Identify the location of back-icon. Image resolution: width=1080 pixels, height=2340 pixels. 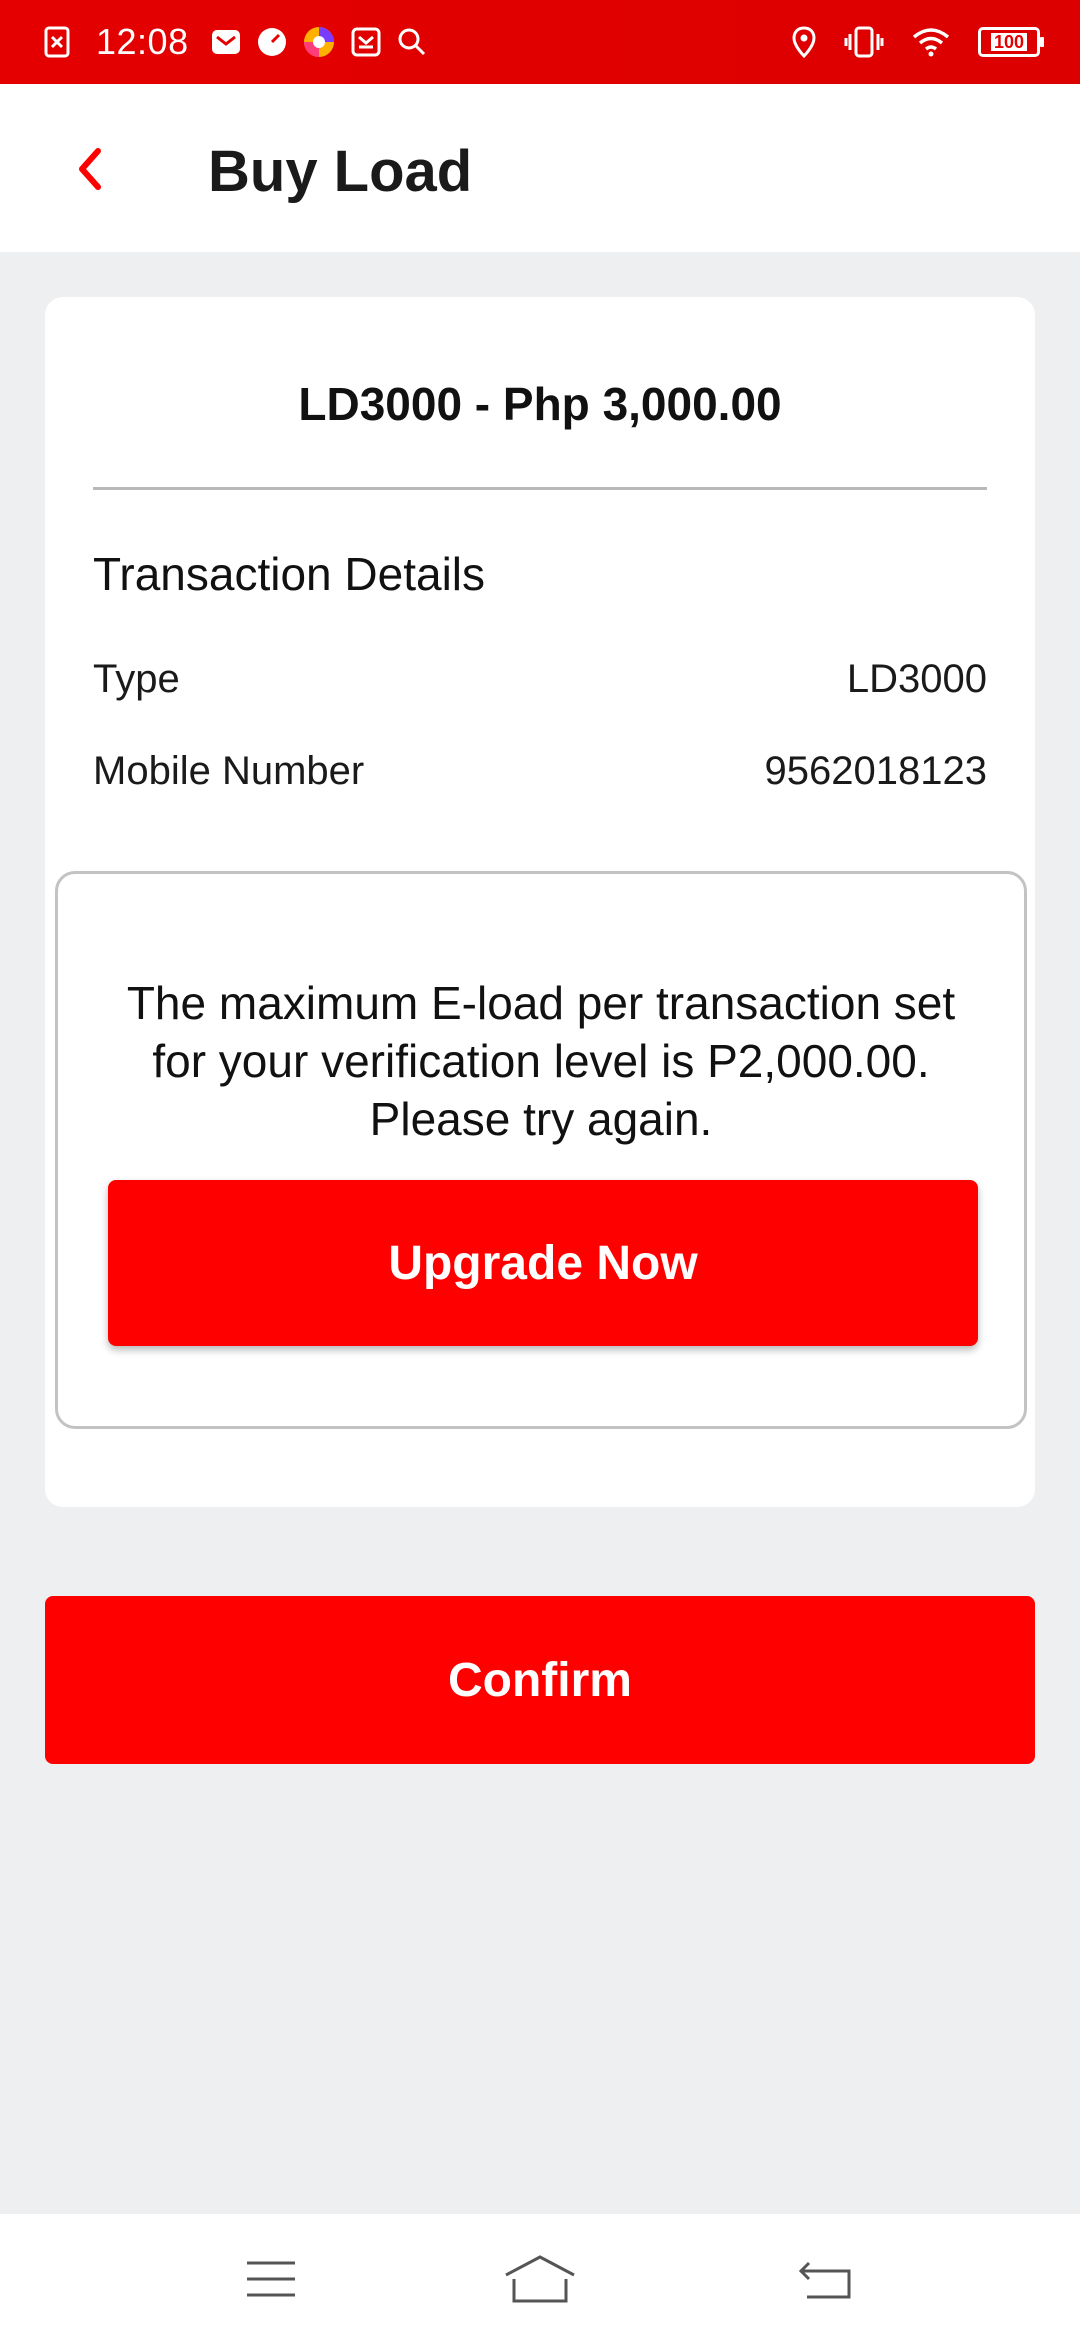
(824, 2280).